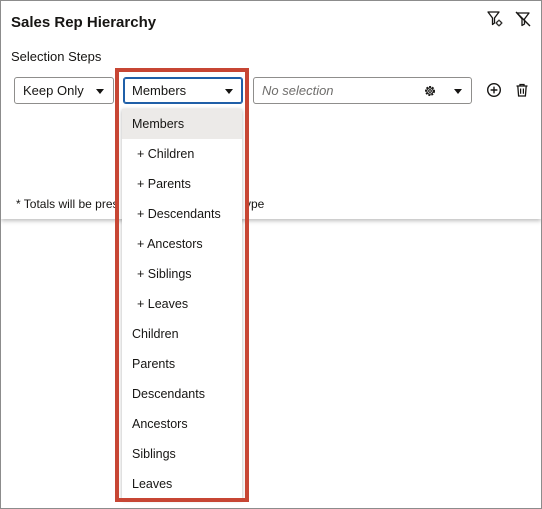  What do you see at coordinates (159, 90) in the screenshot?
I see `type-select-value: Members` at bounding box center [159, 90].